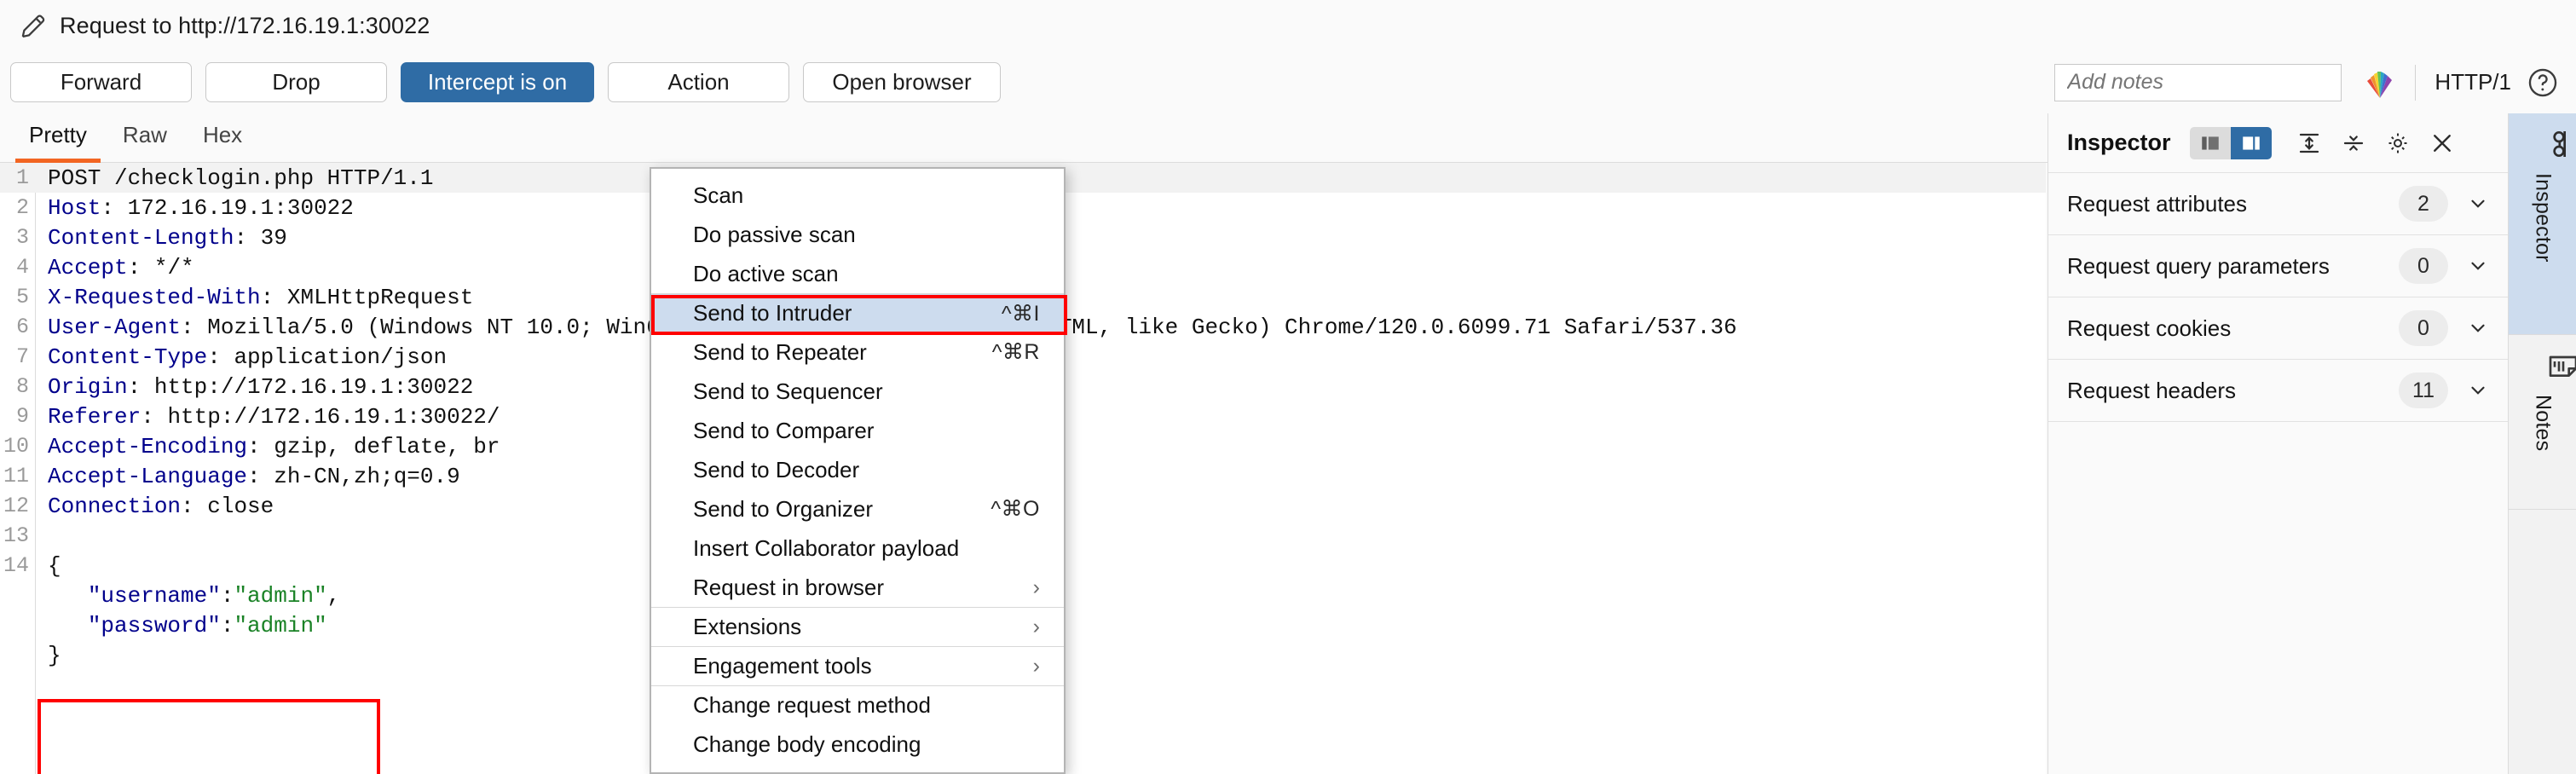 The width and height of the screenshot is (2576, 774). Describe the element at coordinates (1015, 352) in the screenshot. I see `menu-item-shortcut: ^⌘R` at that location.